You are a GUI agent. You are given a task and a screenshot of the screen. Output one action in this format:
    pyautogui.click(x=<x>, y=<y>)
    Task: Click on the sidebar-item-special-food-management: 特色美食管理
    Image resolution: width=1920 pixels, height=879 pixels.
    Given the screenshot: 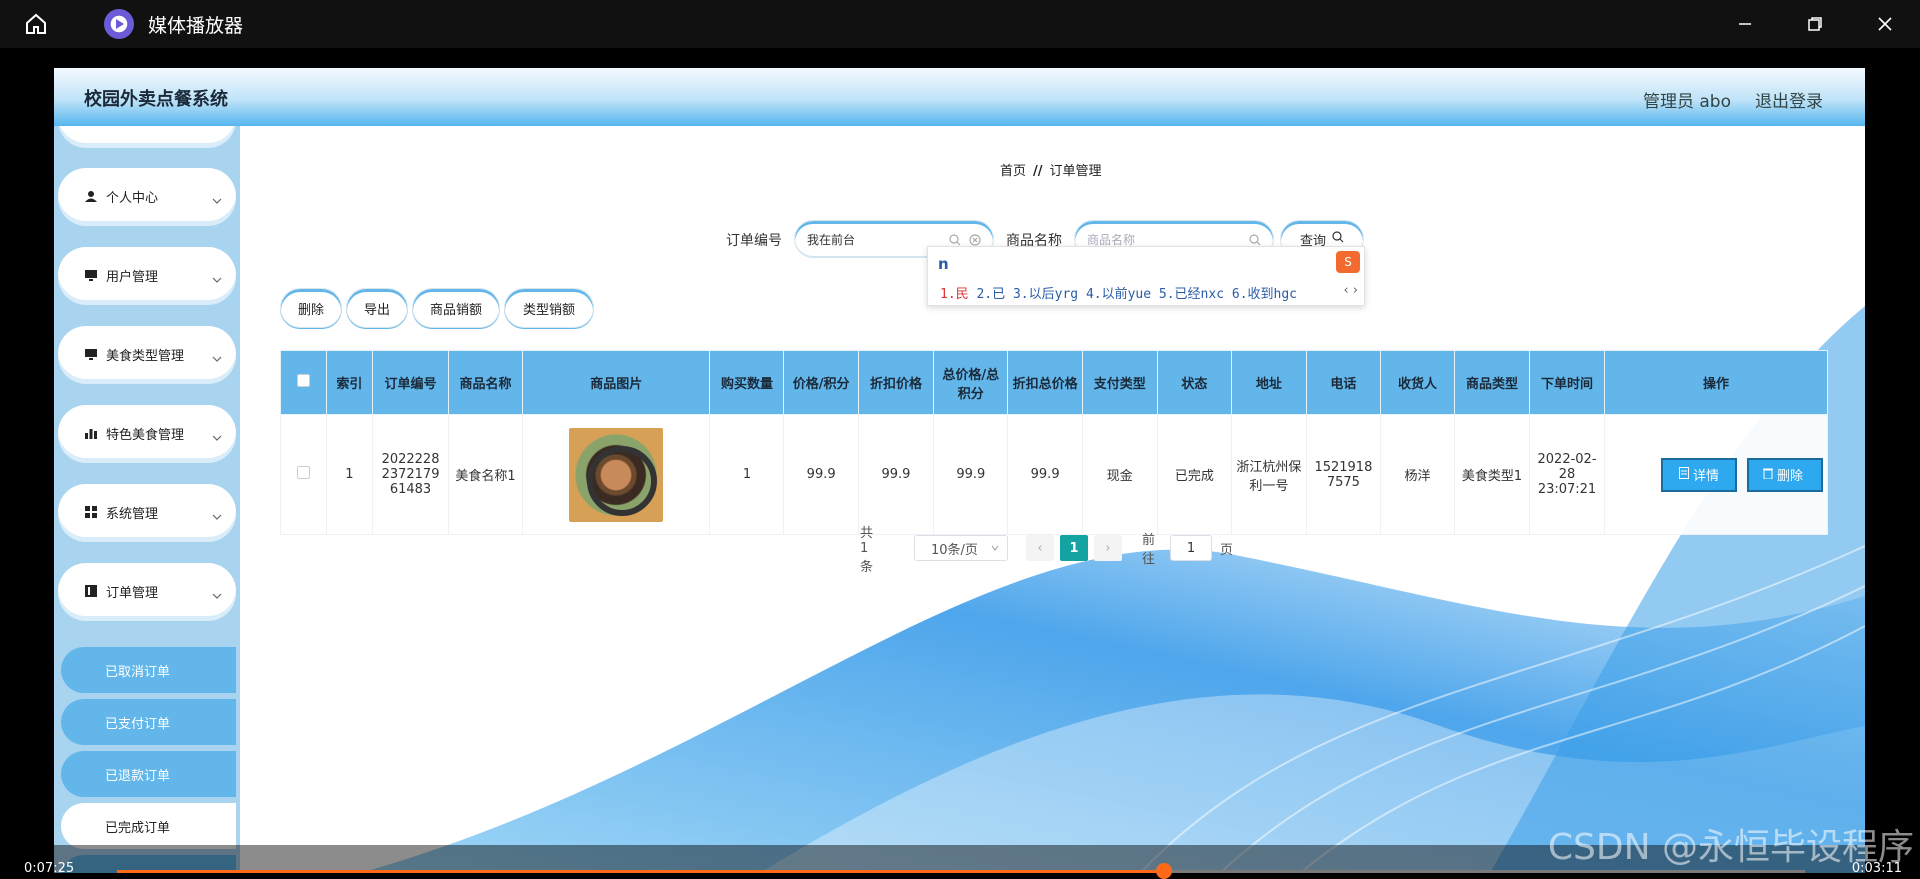 What is the action you would take?
    pyautogui.click(x=147, y=433)
    